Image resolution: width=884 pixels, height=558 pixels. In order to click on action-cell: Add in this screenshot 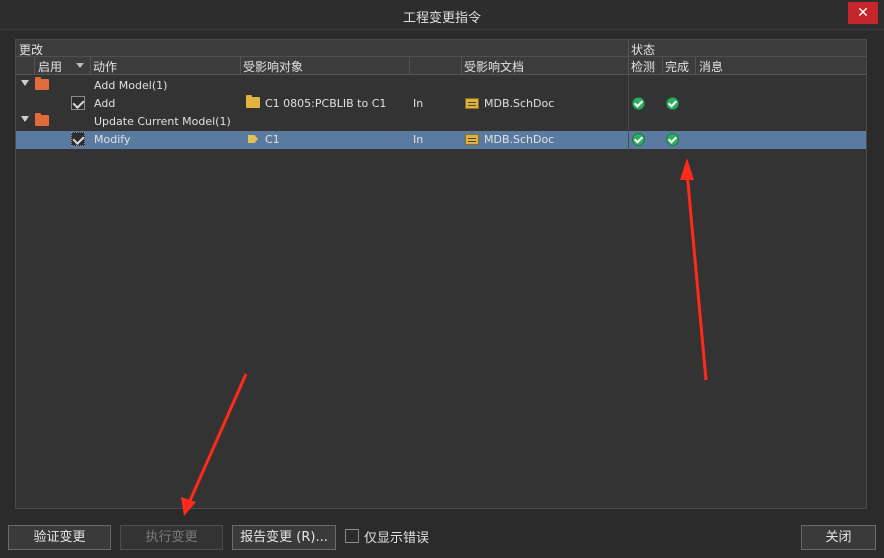, I will do `click(105, 103)`.